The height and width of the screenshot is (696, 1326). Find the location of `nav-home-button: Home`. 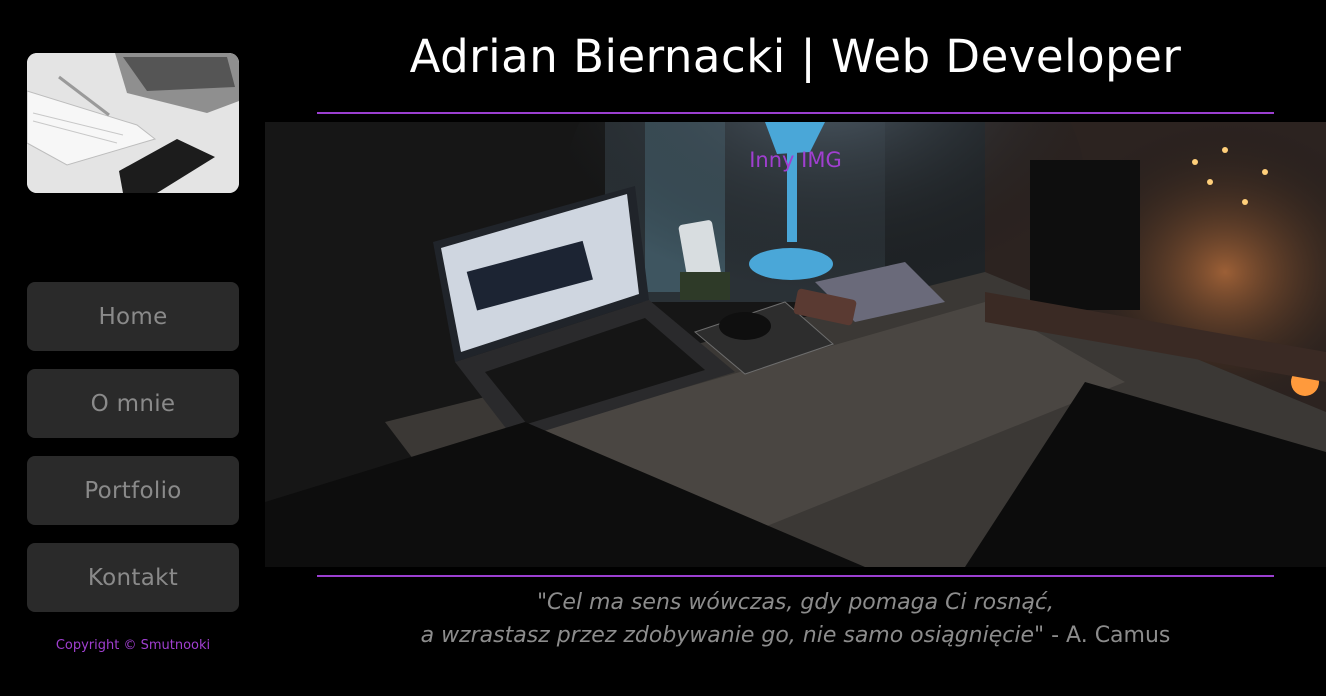

nav-home-button: Home is located at coordinates (133, 316).